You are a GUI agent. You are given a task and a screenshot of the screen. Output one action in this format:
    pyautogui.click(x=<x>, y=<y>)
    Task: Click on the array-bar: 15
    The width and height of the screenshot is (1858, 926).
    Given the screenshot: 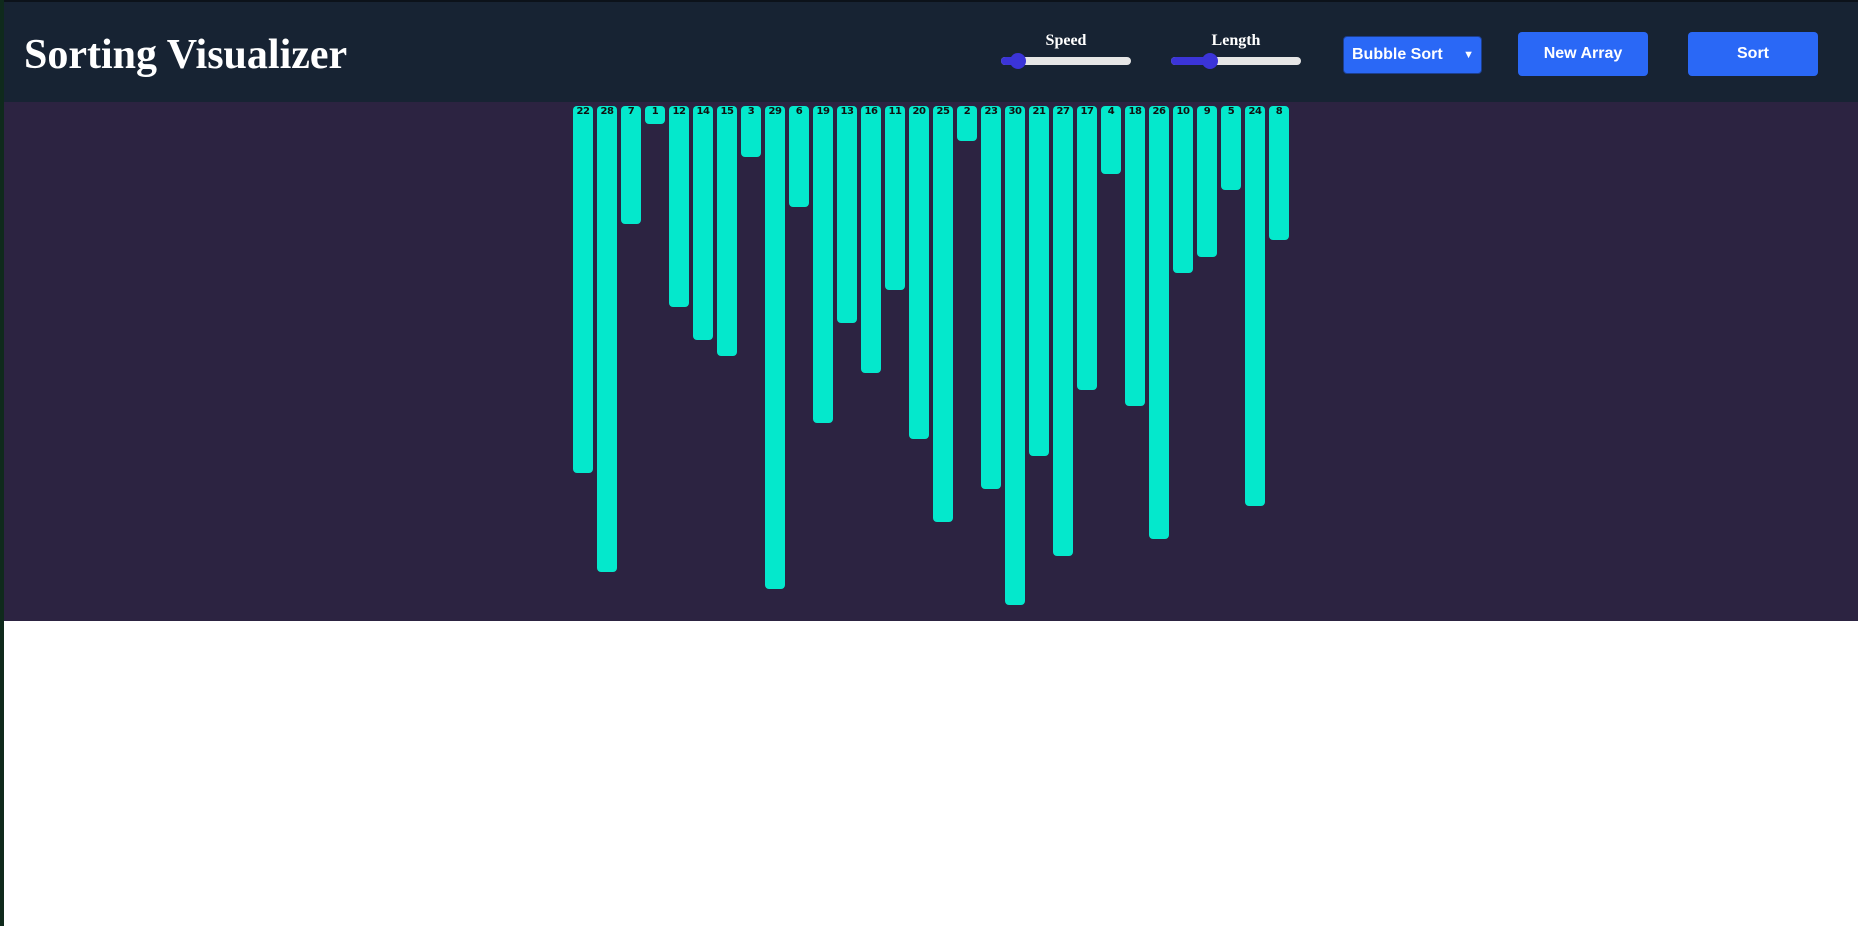 What is the action you would take?
    pyautogui.click(x=727, y=231)
    